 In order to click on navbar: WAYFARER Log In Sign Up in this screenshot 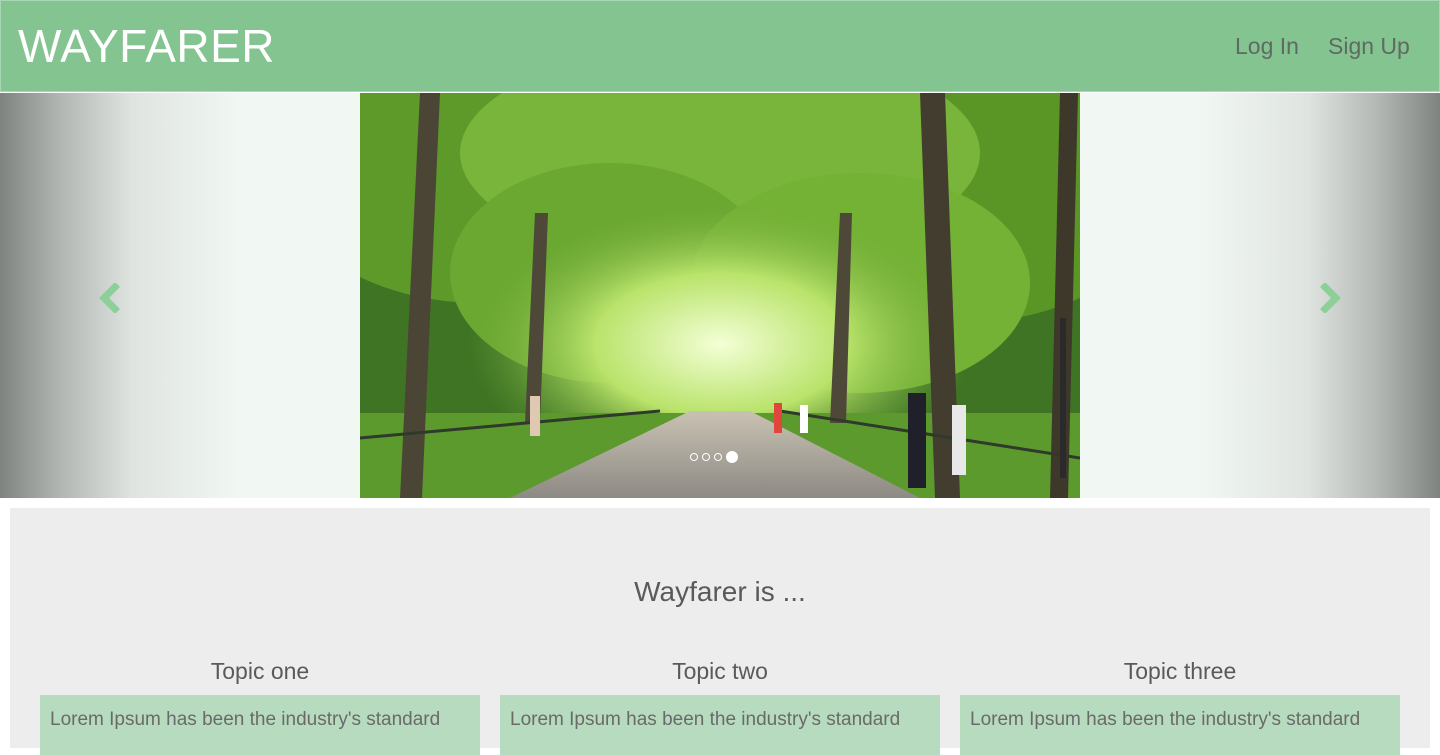, I will do `click(720, 46)`.